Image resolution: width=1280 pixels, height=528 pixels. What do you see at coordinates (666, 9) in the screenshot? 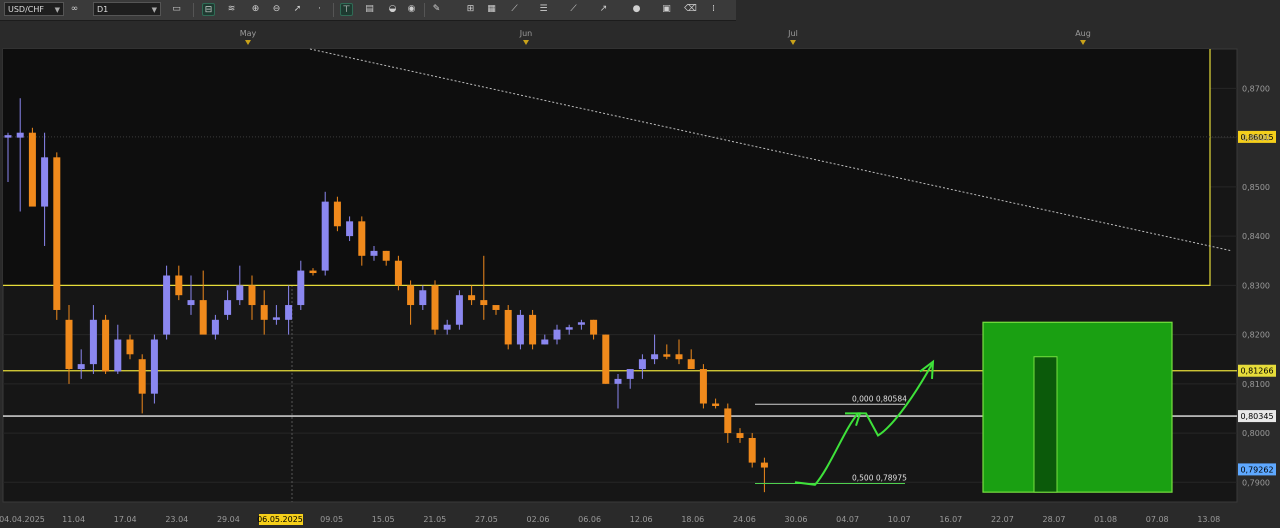
I see `window-icon: ▣` at bounding box center [666, 9].